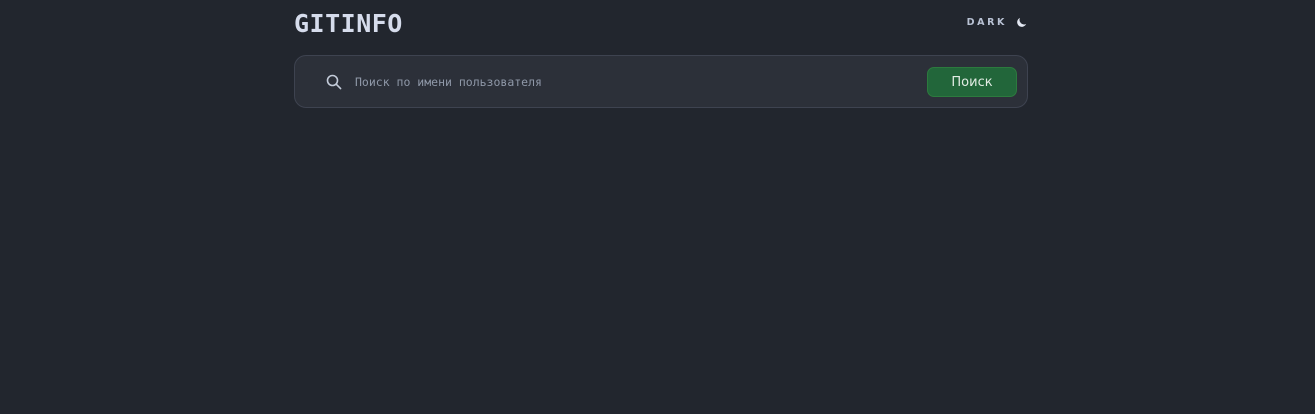  I want to click on theme-toggle: DARK, so click(997, 22).